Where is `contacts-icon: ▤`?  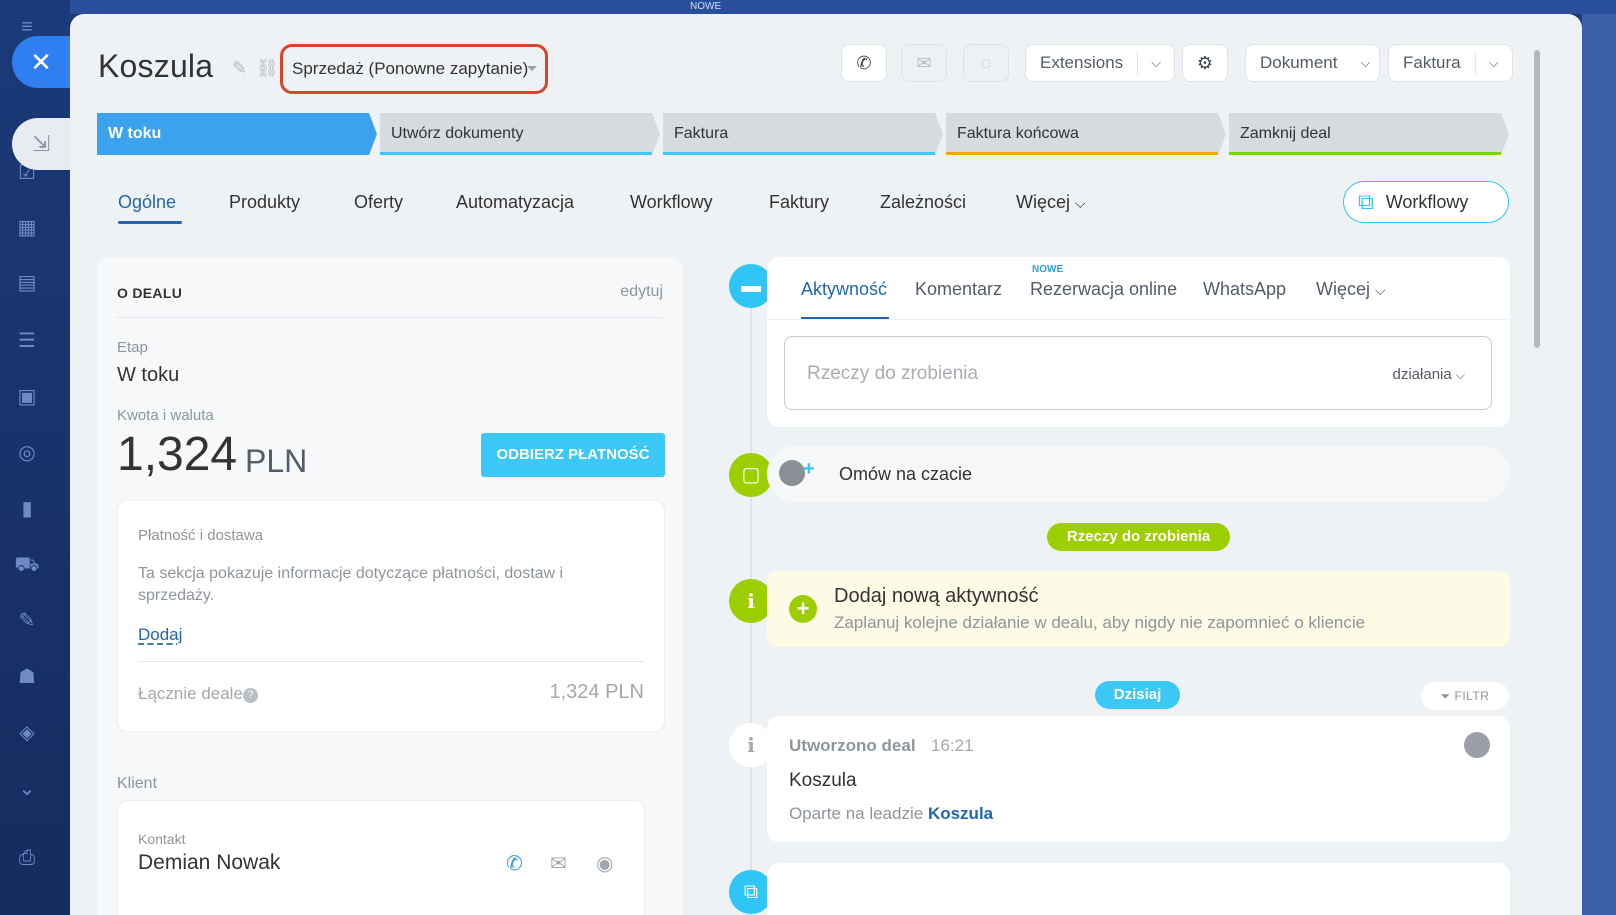 contacts-icon: ▤ is located at coordinates (27, 283).